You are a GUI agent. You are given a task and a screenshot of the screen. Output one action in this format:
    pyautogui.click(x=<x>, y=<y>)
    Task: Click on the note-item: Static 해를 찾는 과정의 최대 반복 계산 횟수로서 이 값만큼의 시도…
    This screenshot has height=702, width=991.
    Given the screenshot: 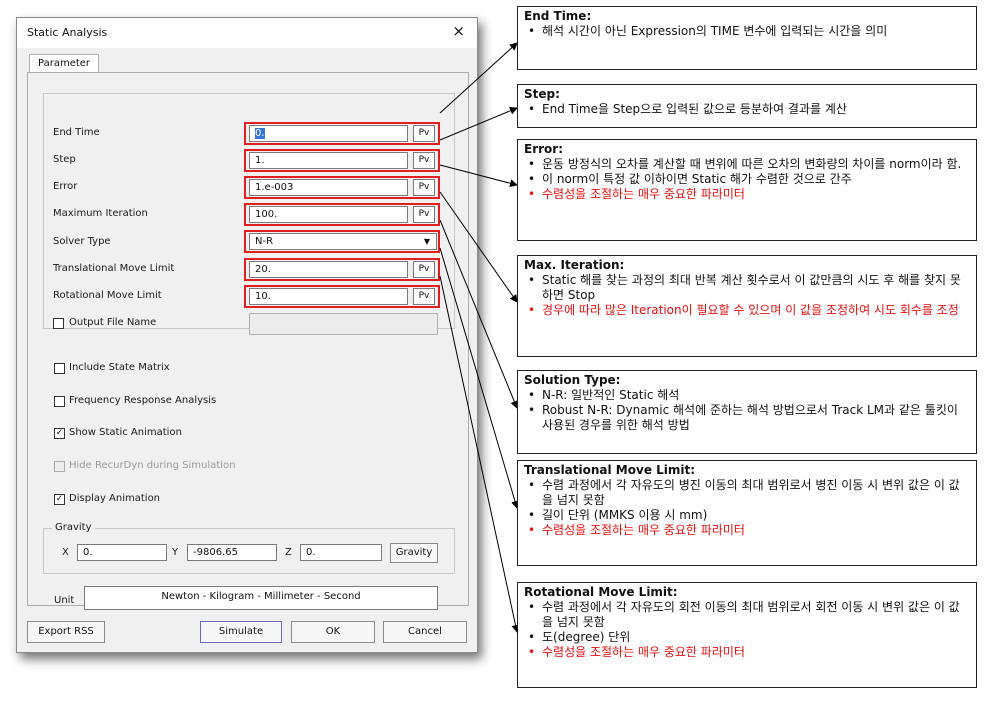 What is the action you would take?
    pyautogui.click(x=747, y=288)
    